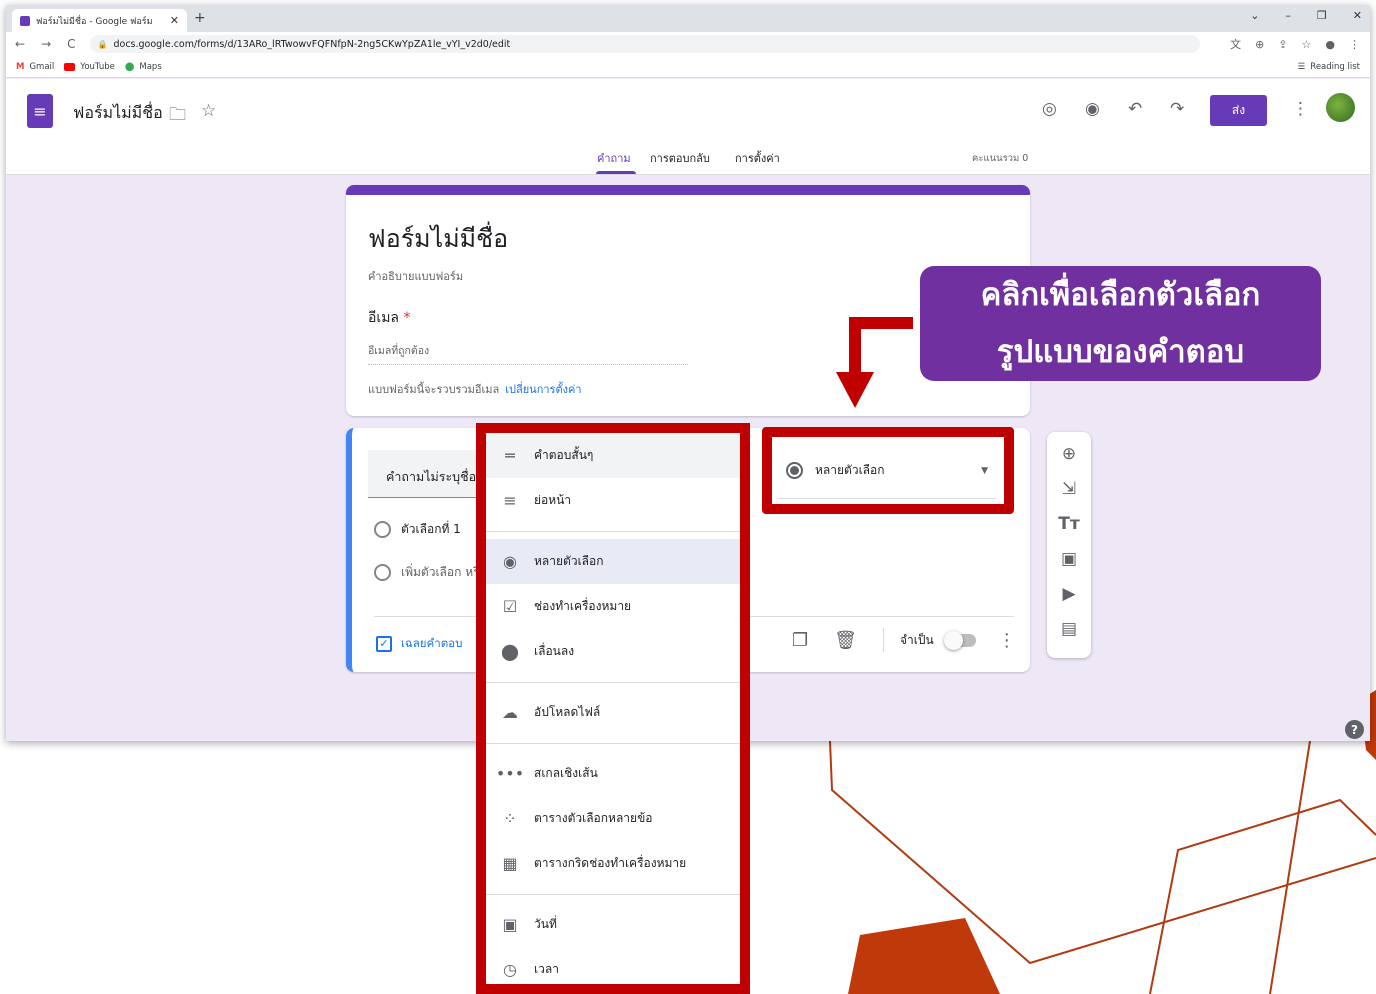 The height and width of the screenshot is (994, 1376). Describe the element at coordinates (613, 455) in the screenshot. I see `menu-item-short-answer: ═ คำตอบสั้นๆ` at that location.